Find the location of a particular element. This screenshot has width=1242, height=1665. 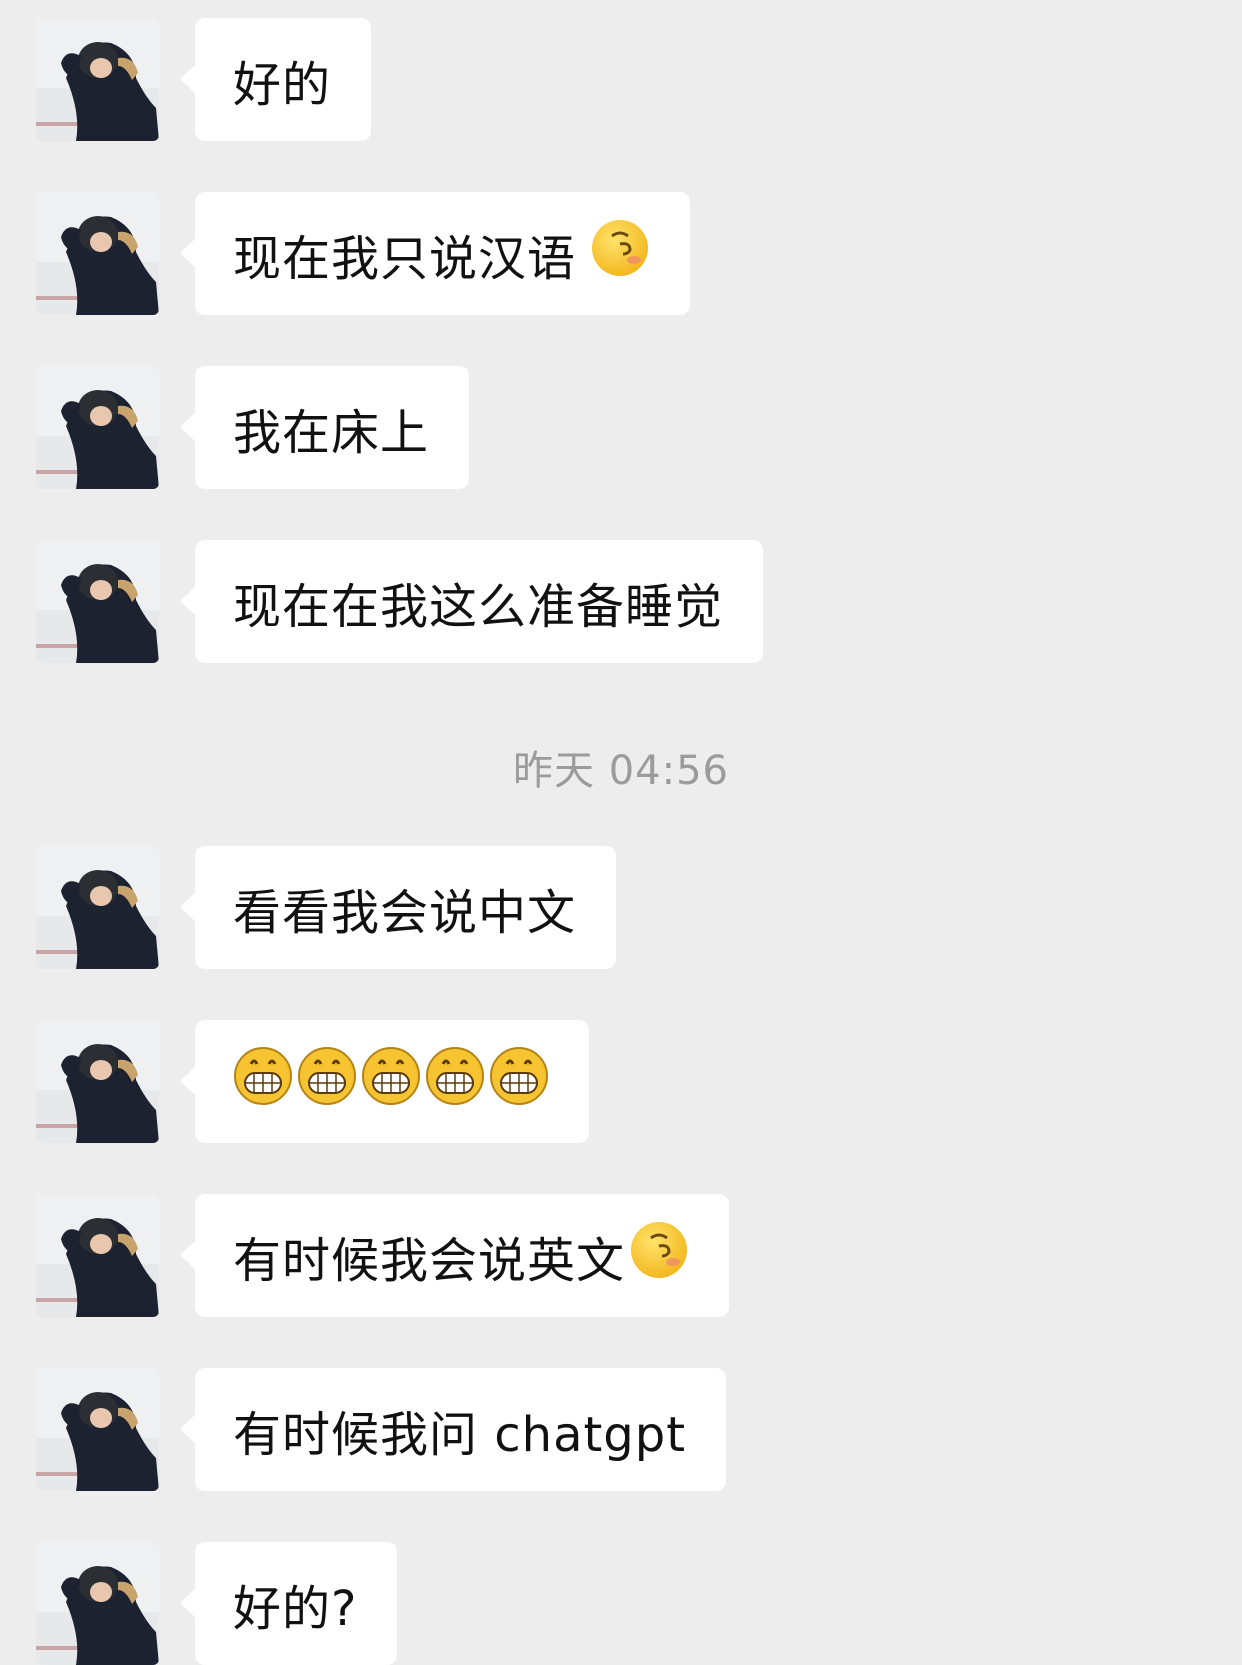

message-text: 我在床上 is located at coordinates (331, 432).